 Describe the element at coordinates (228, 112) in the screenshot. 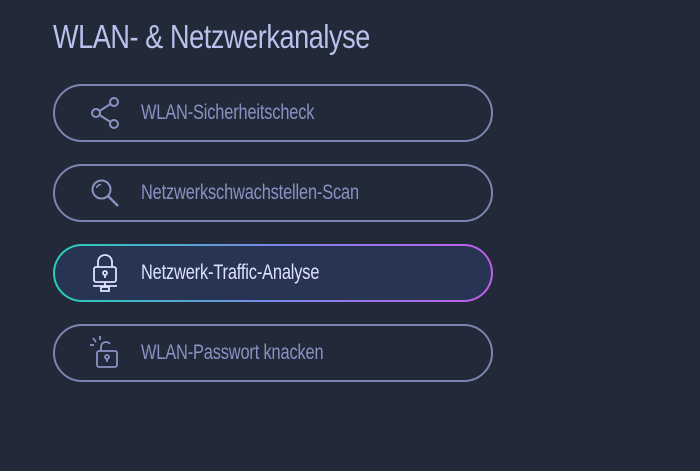

I see `menu-item-label: WLAN-Sicherheitscheck` at that location.